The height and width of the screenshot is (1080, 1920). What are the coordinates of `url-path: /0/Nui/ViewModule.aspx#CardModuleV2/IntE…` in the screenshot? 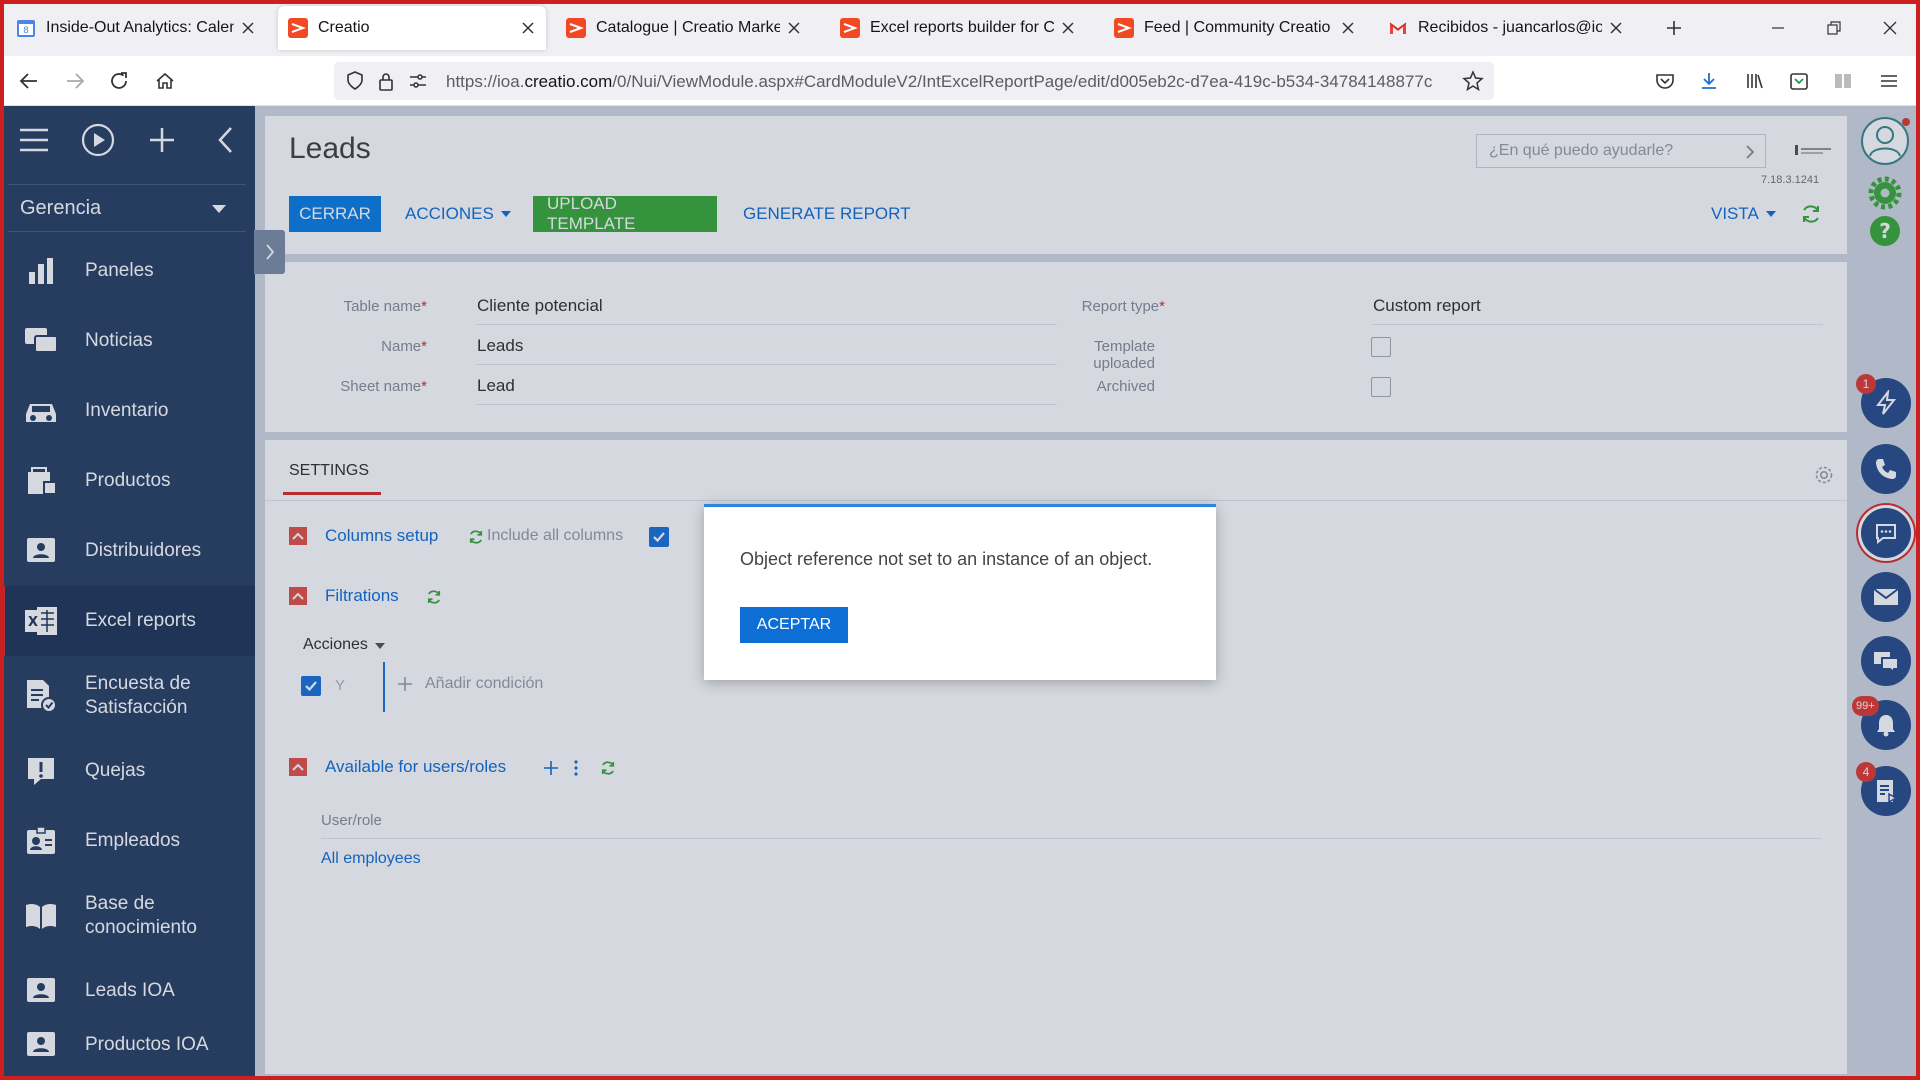 It's located at (1022, 81).